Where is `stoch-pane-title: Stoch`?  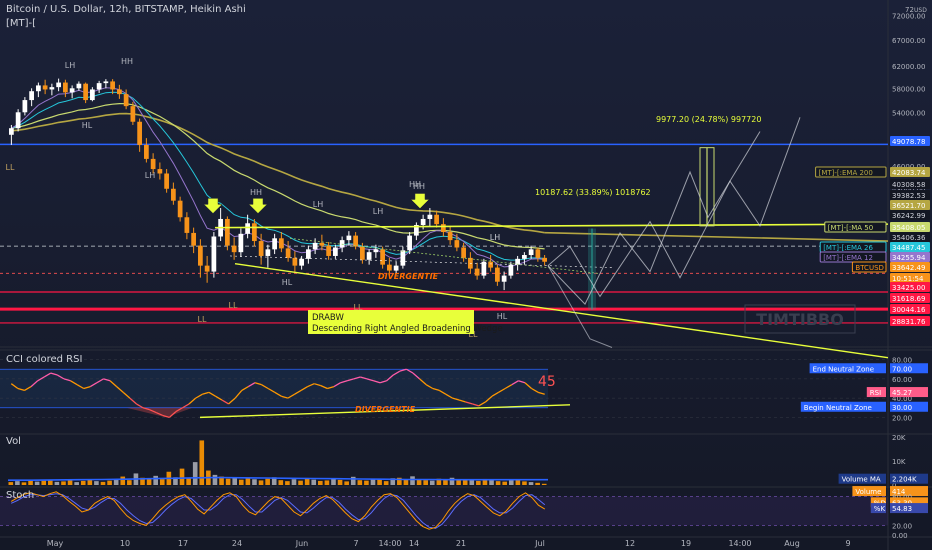 stoch-pane-title: Stoch is located at coordinates (20, 495).